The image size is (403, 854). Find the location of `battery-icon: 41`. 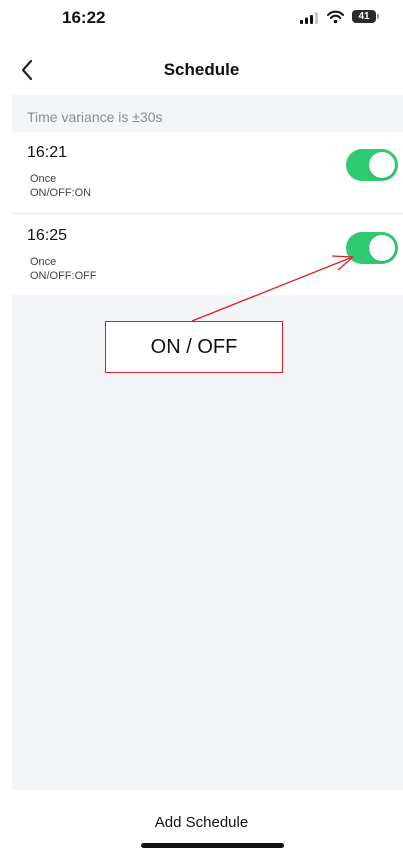

battery-icon: 41 is located at coordinates (366, 17).